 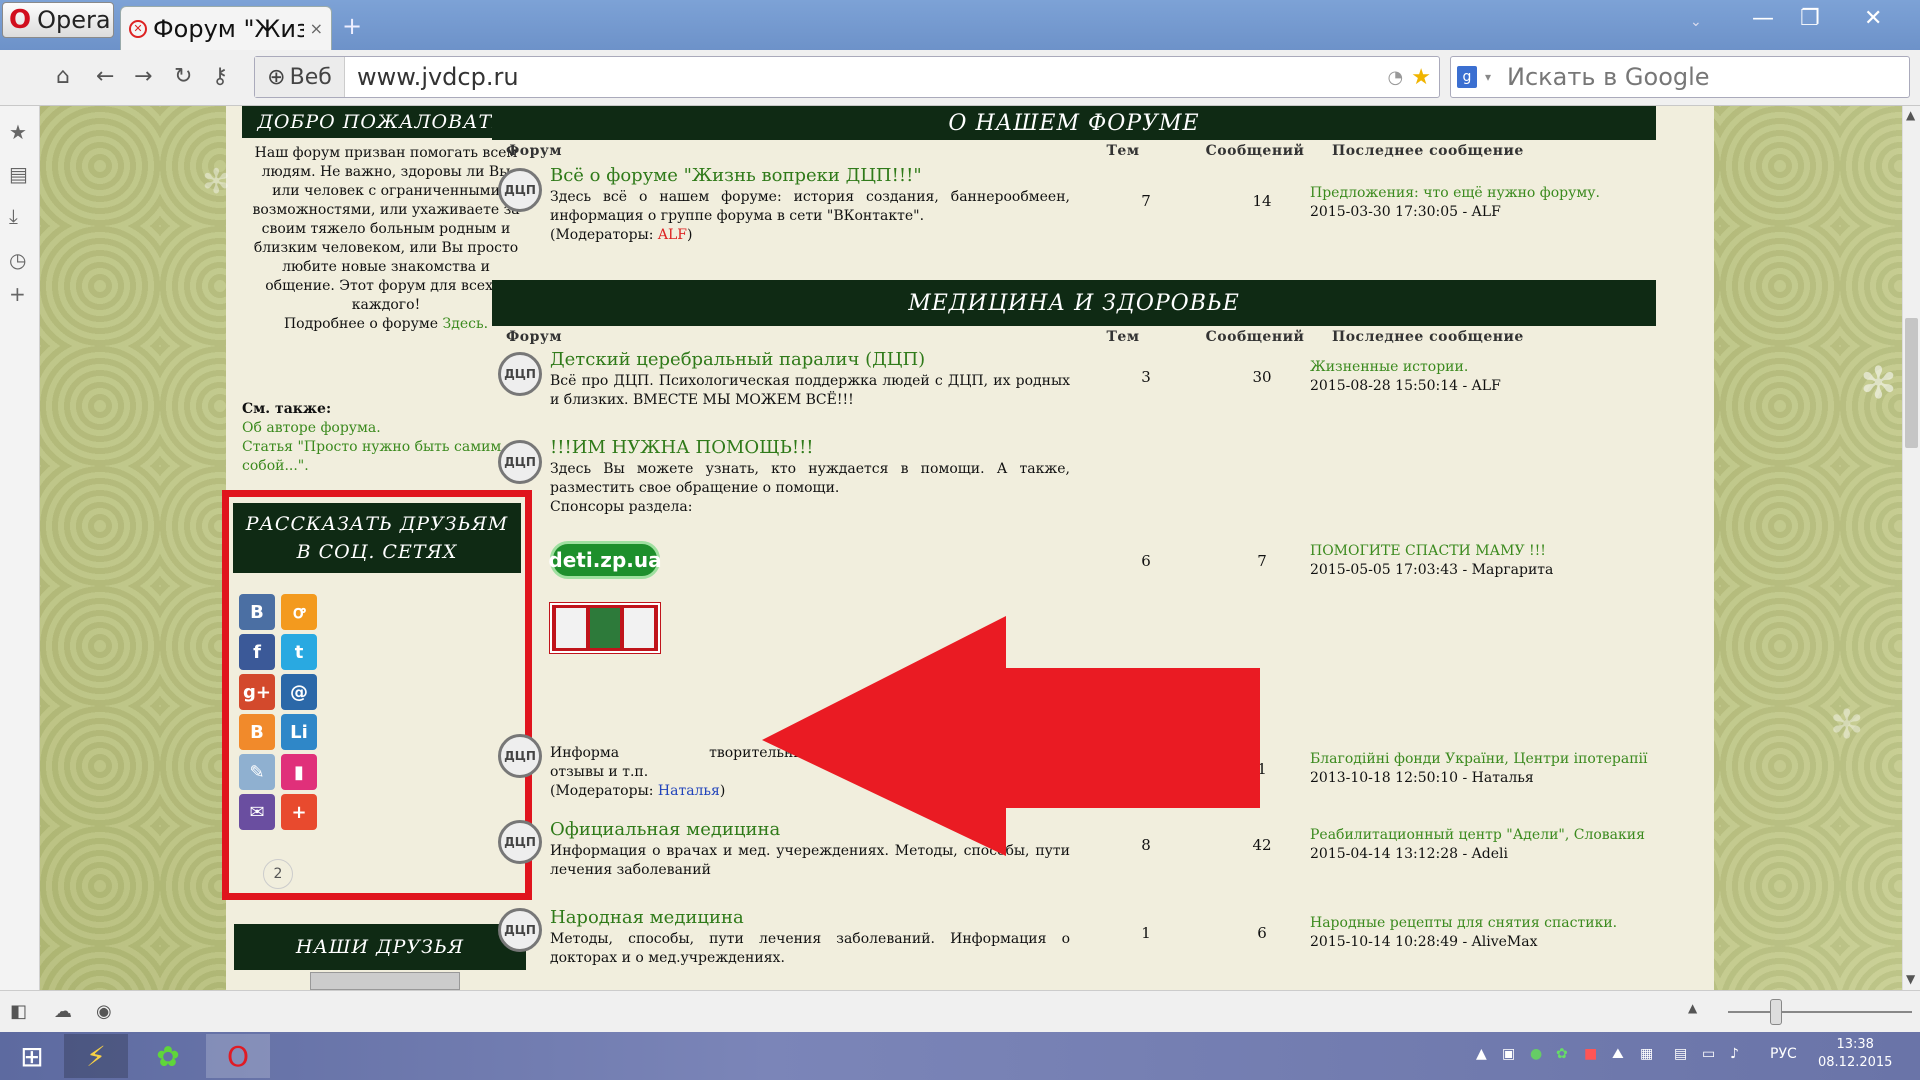 I want to click on forum-title-link: Народная медицина, so click(x=810, y=918).